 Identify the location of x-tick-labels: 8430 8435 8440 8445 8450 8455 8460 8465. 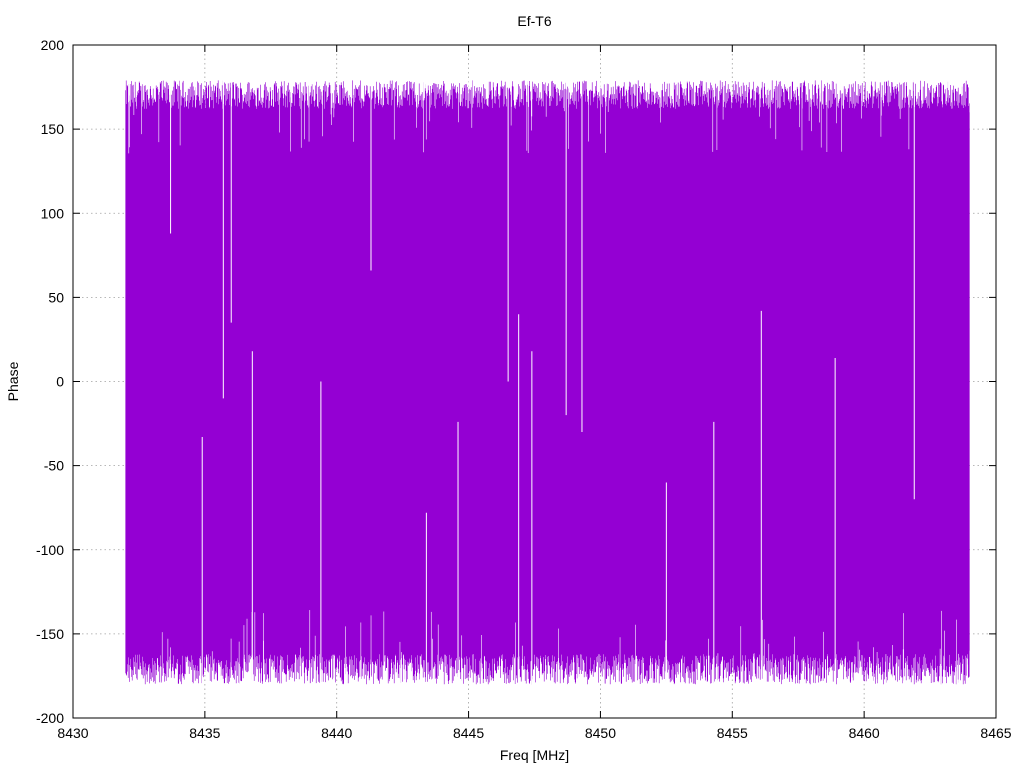
(534, 733).